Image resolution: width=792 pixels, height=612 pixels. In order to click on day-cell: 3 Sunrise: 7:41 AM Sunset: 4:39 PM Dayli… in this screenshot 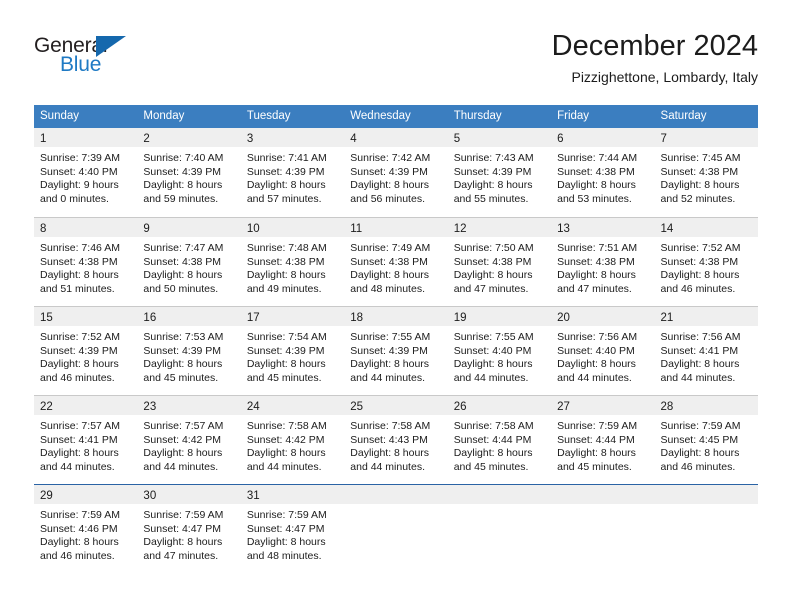, I will do `click(292, 172)`.